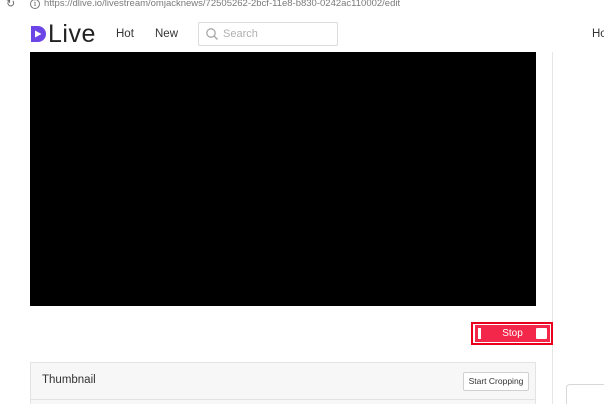 The image size is (604, 404). I want to click on sidebar-card, so click(585, 394).